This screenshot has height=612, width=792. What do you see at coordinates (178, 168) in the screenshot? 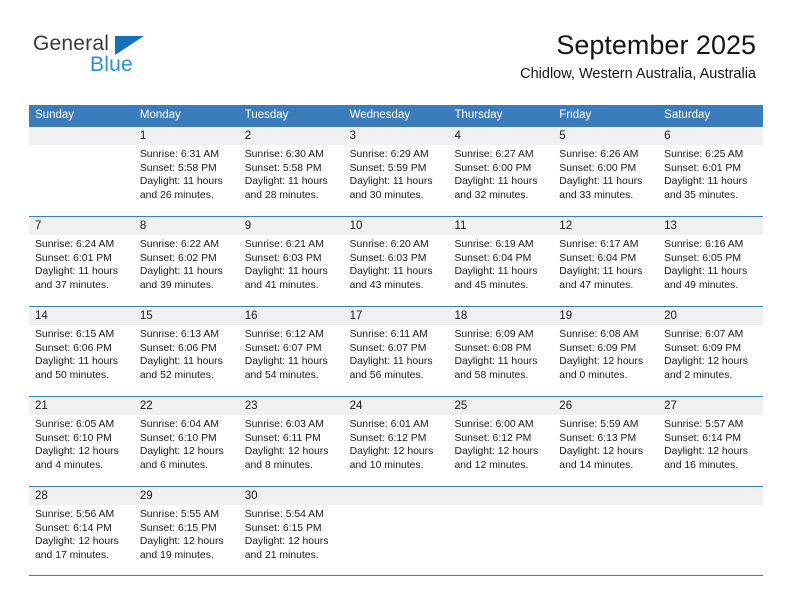
I see `day-detail-sunset: Sunset: 5:58 PM` at bounding box center [178, 168].